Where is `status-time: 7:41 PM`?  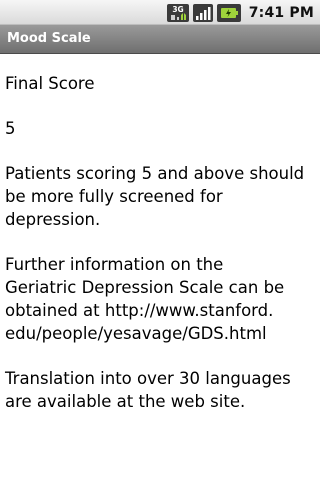 status-time: 7:41 PM is located at coordinates (281, 13).